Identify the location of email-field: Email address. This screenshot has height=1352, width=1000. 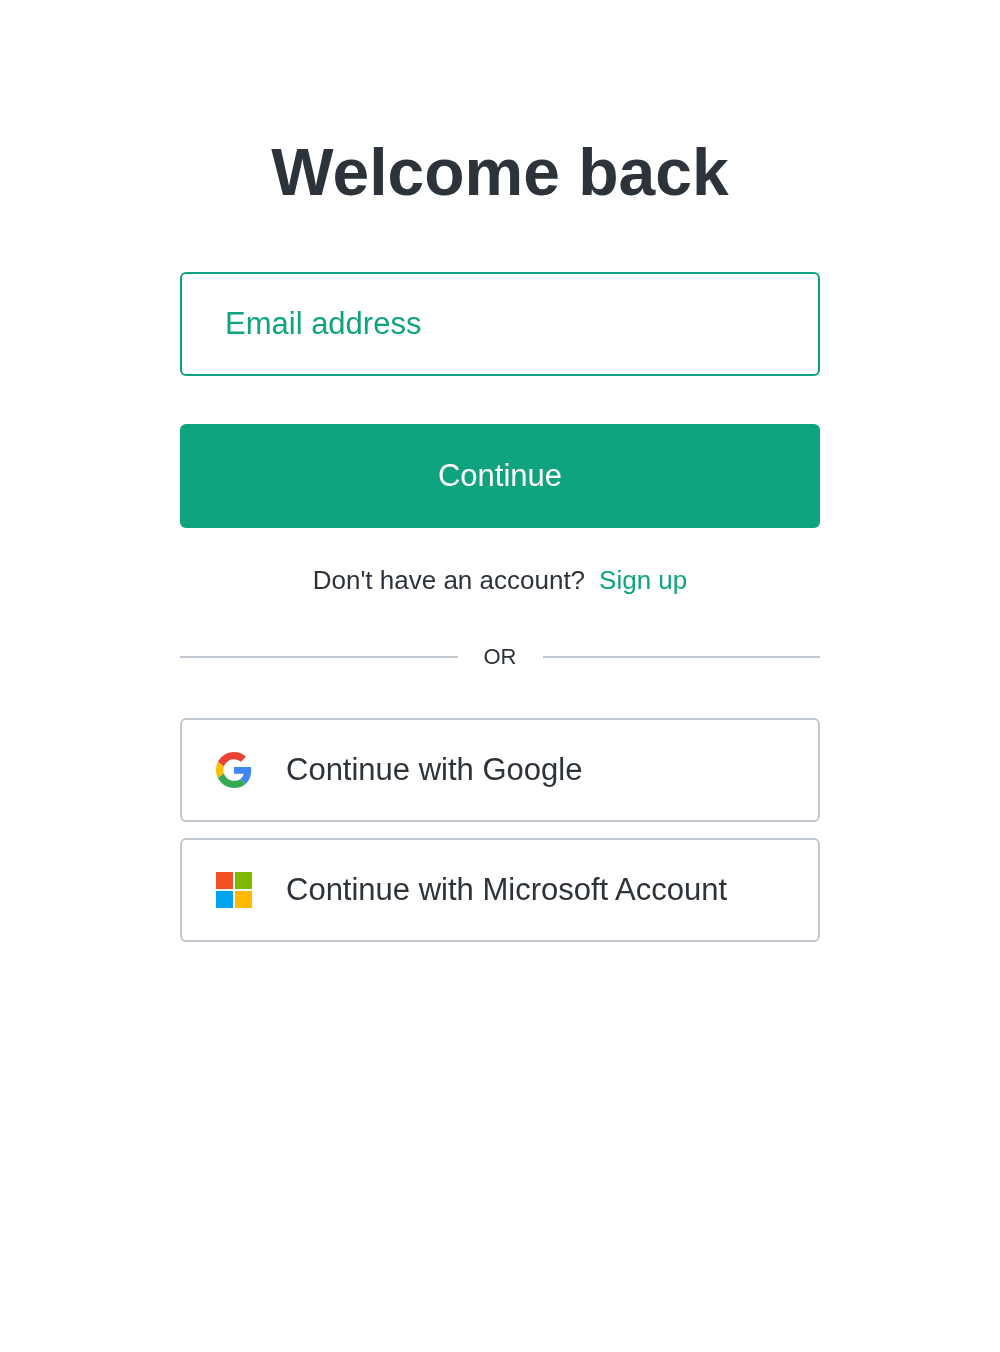
(500, 324).